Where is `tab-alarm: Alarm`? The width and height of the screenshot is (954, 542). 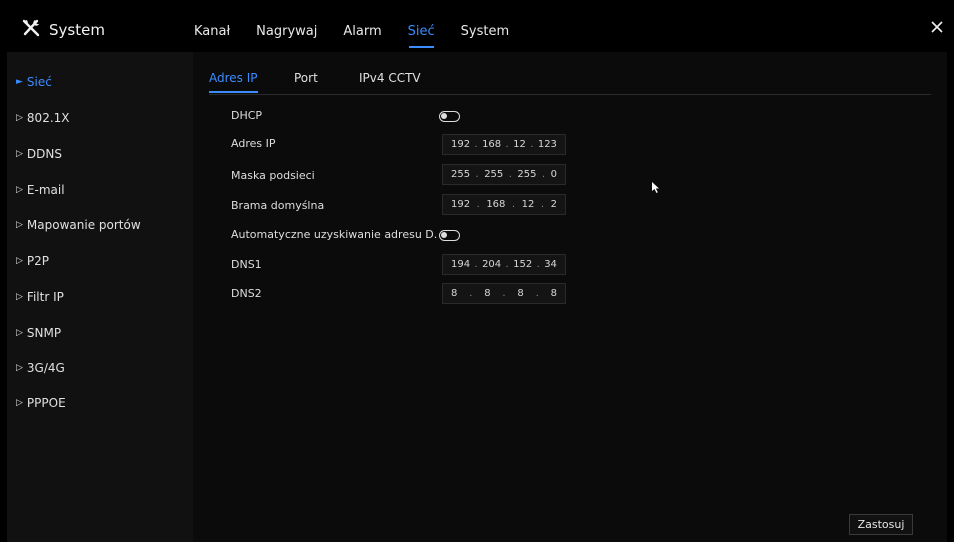
tab-alarm: Alarm is located at coordinates (362, 29).